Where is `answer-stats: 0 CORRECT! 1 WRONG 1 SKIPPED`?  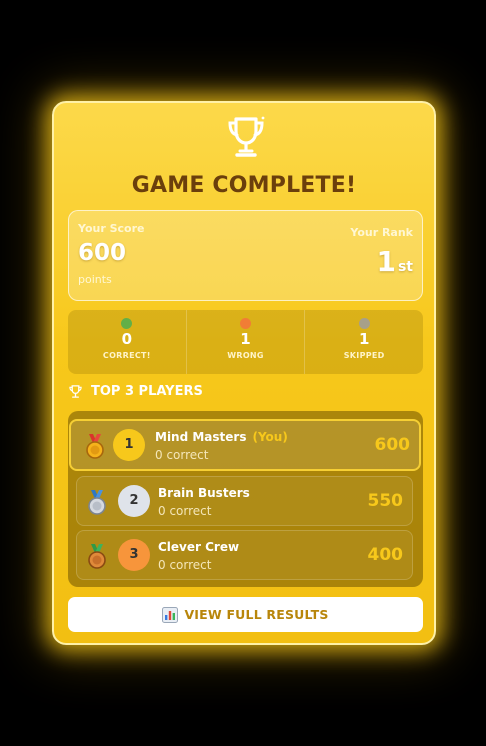
answer-stats: 0 CORRECT! 1 WRONG 1 SKIPPED is located at coordinates (245, 342).